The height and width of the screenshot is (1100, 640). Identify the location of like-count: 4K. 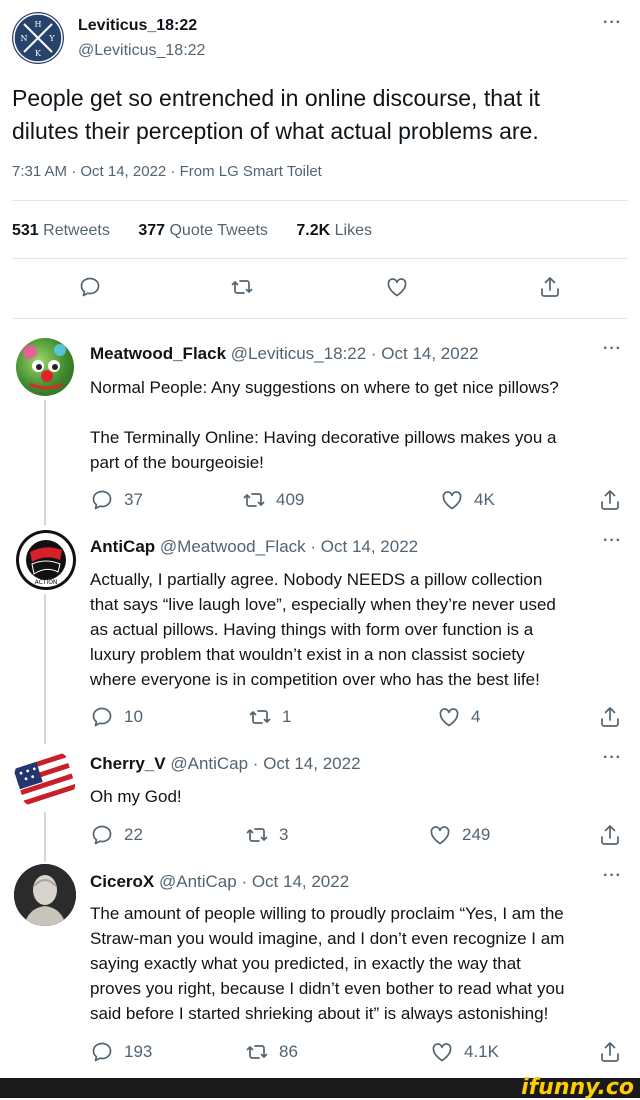
(484, 499).